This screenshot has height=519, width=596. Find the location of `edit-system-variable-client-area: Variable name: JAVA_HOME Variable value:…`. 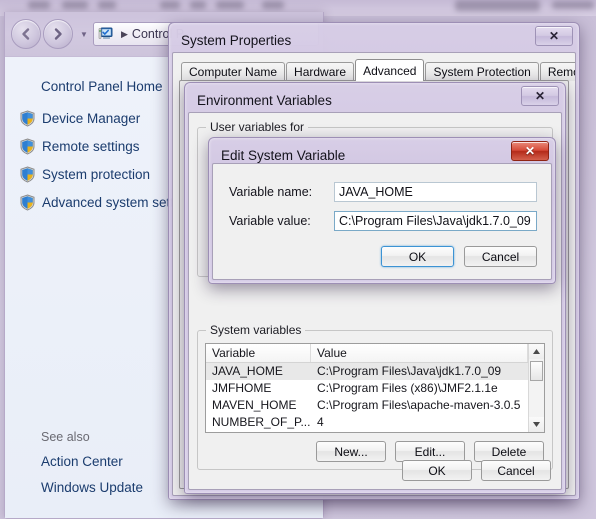

edit-system-variable-client-area: Variable name: JAVA_HOME Variable value:… is located at coordinates (382, 221).